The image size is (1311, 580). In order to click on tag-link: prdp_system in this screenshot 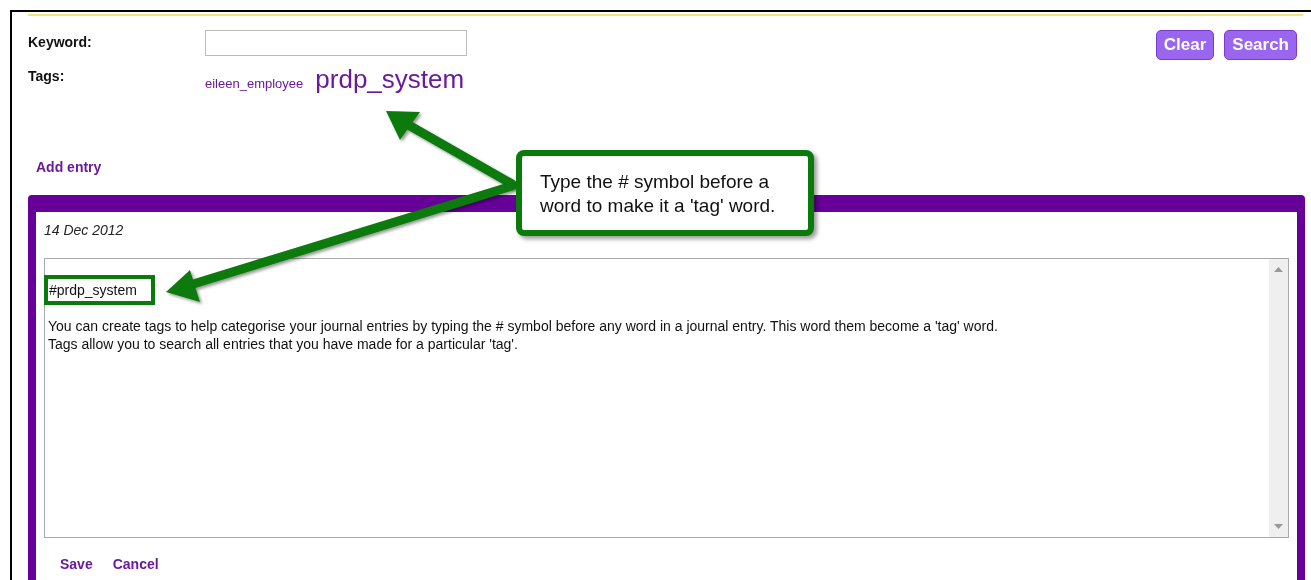, I will do `click(390, 79)`.